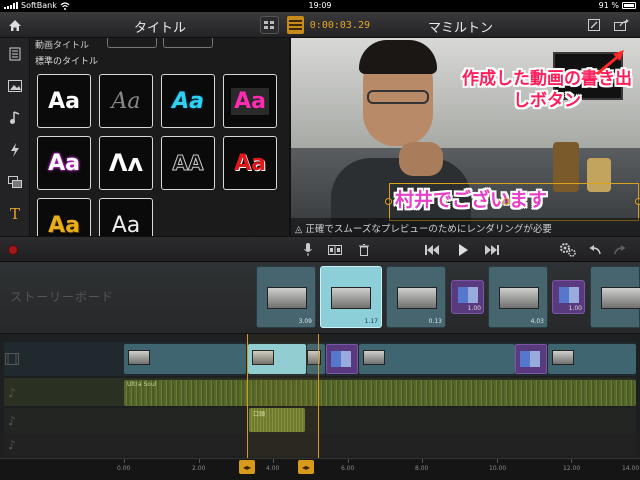 The image size is (640, 480). What do you see at coordinates (416, 297) in the screenshot?
I see `storyboard-clip: 0.13` at bounding box center [416, 297].